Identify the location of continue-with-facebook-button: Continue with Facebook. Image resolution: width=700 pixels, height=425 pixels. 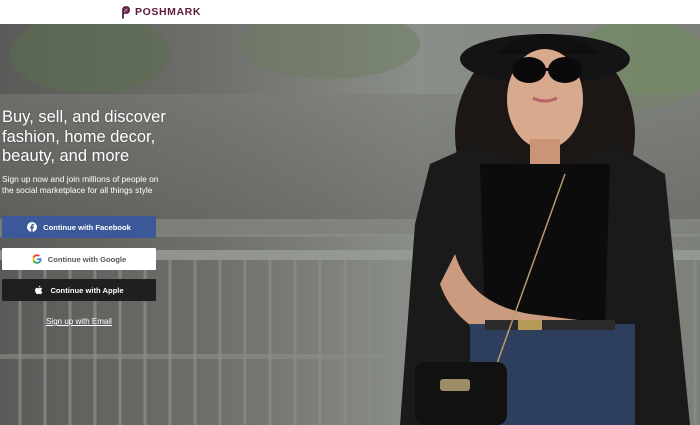
(79, 227).